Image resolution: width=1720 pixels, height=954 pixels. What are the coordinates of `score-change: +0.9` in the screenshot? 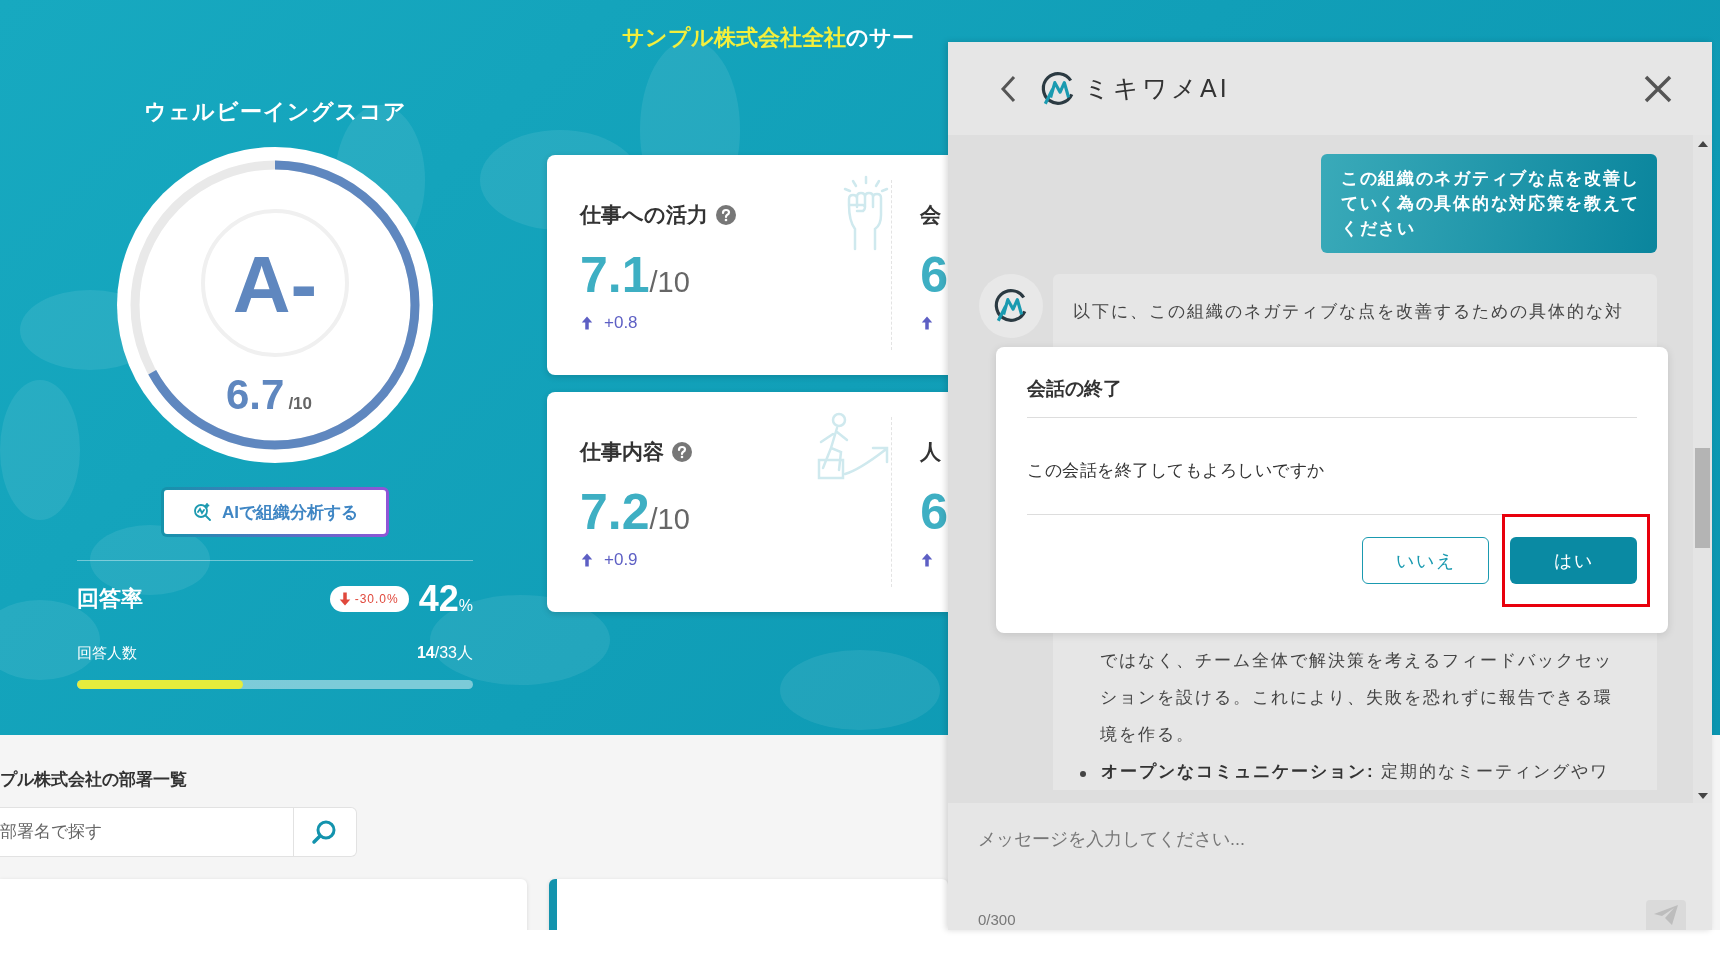 It's located at (621, 560).